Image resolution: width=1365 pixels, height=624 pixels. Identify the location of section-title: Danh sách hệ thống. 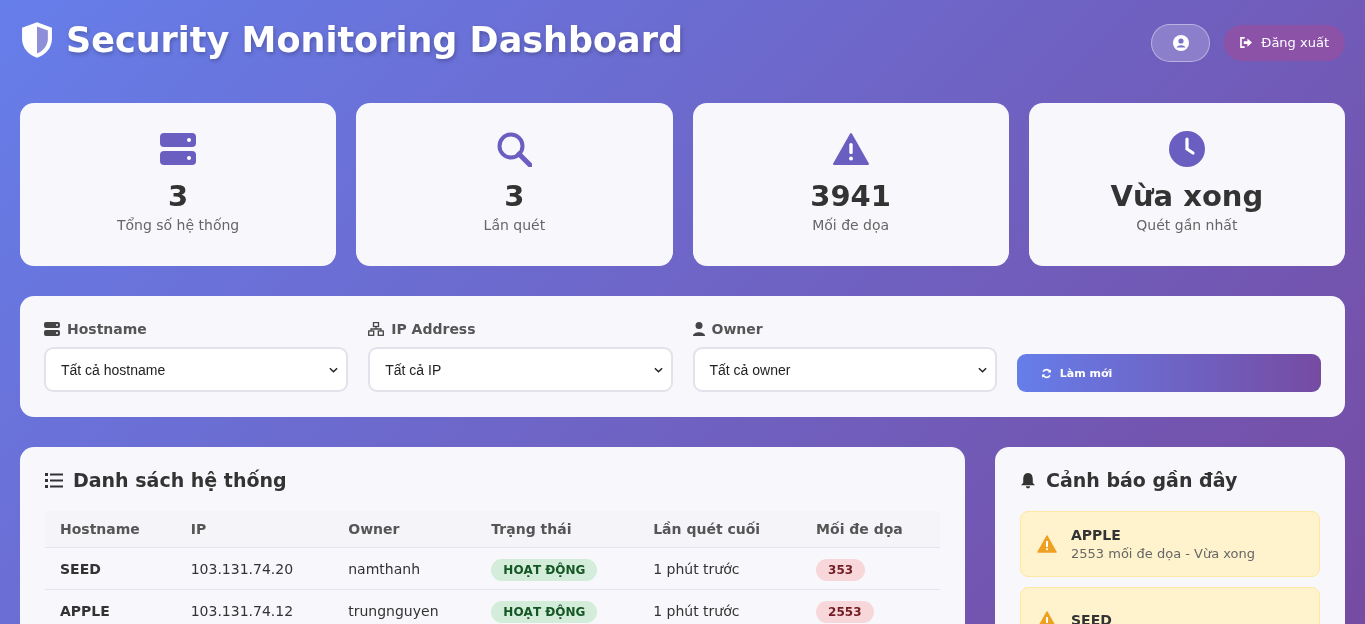
(180, 480).